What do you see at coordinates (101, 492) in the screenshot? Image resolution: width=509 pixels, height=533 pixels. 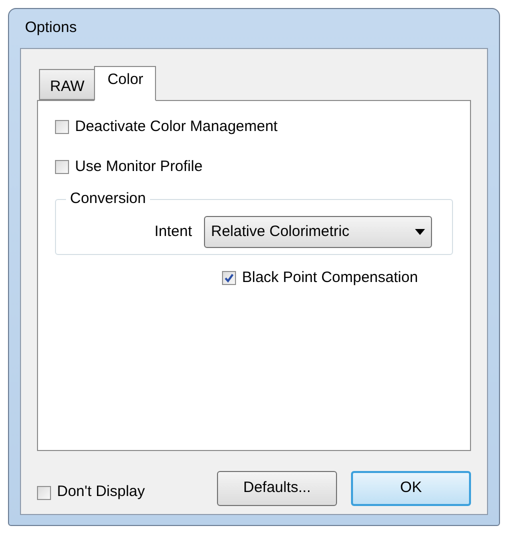 I see `checkbox-label: Don't Display` at bounding box center [101, 492].